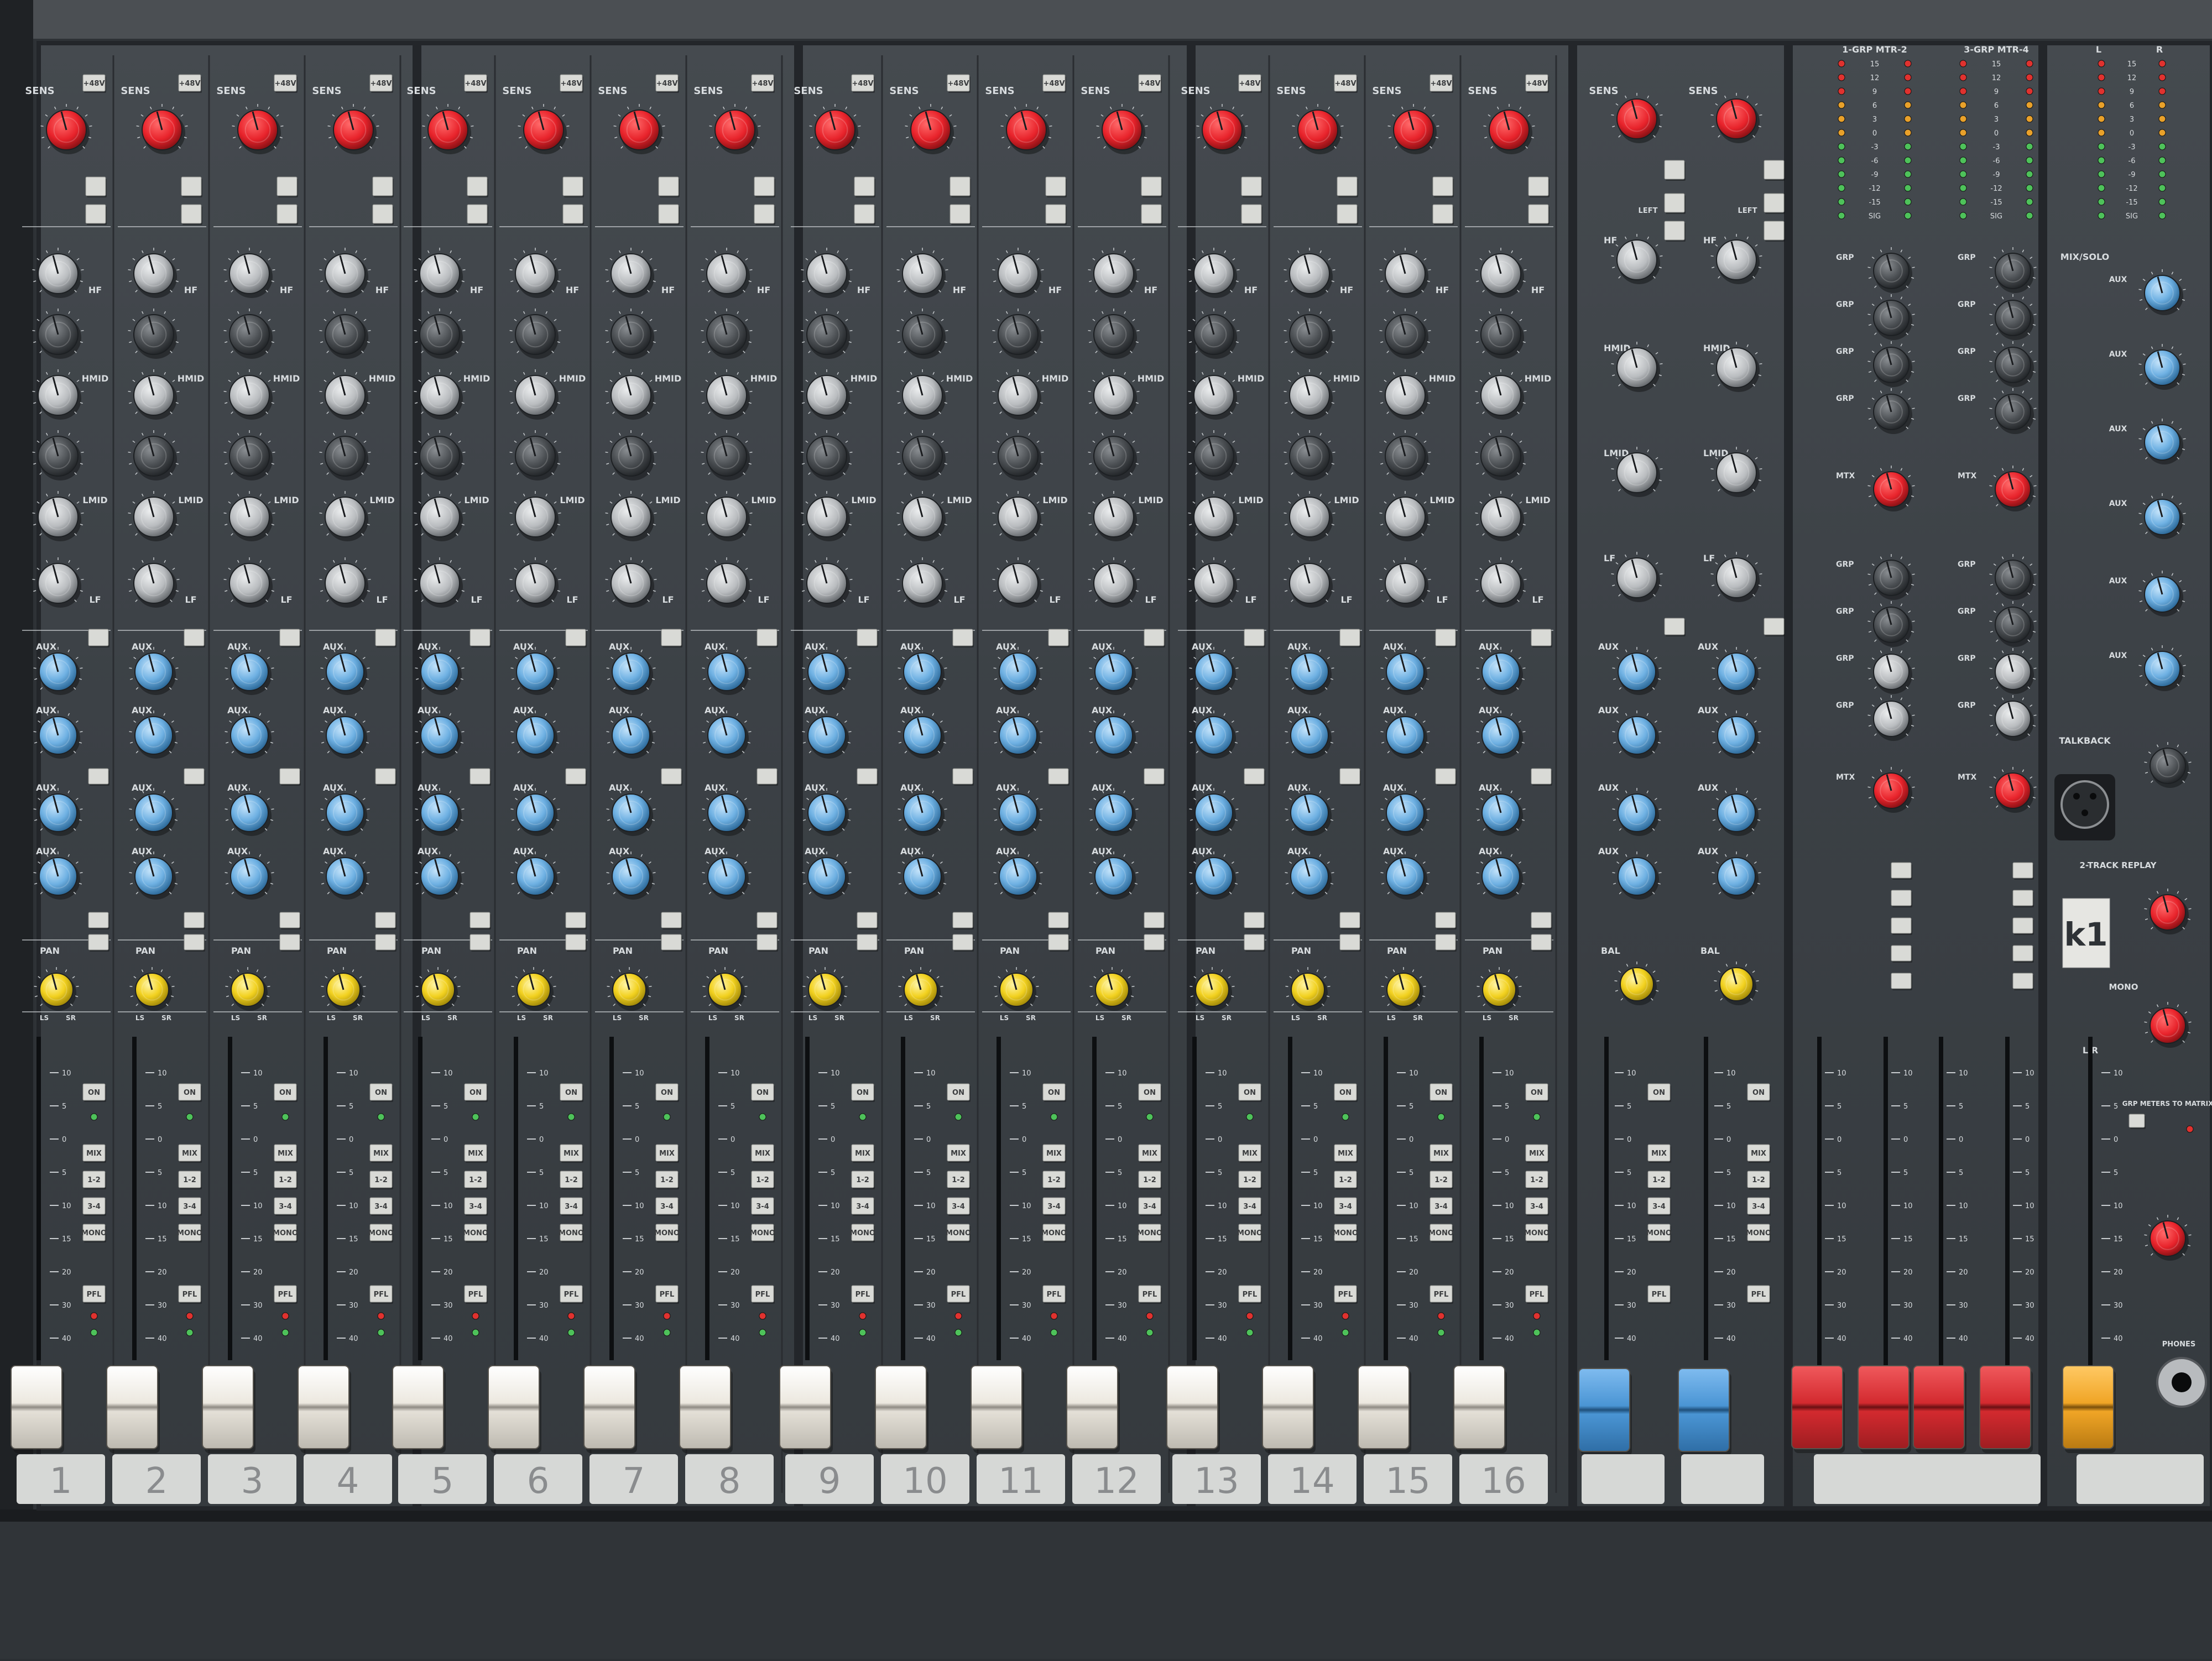 This screenshot has width=2212, height=1661. I want to click on stereo-eq-in-button, so click(1775, 627).